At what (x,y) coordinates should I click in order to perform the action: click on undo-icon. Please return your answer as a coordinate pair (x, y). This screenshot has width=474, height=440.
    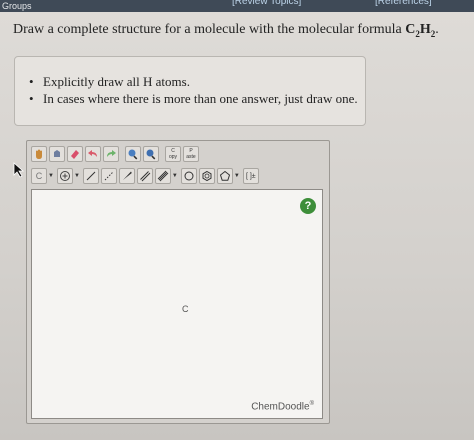
    Looking at the image, I should click on (92, 153).